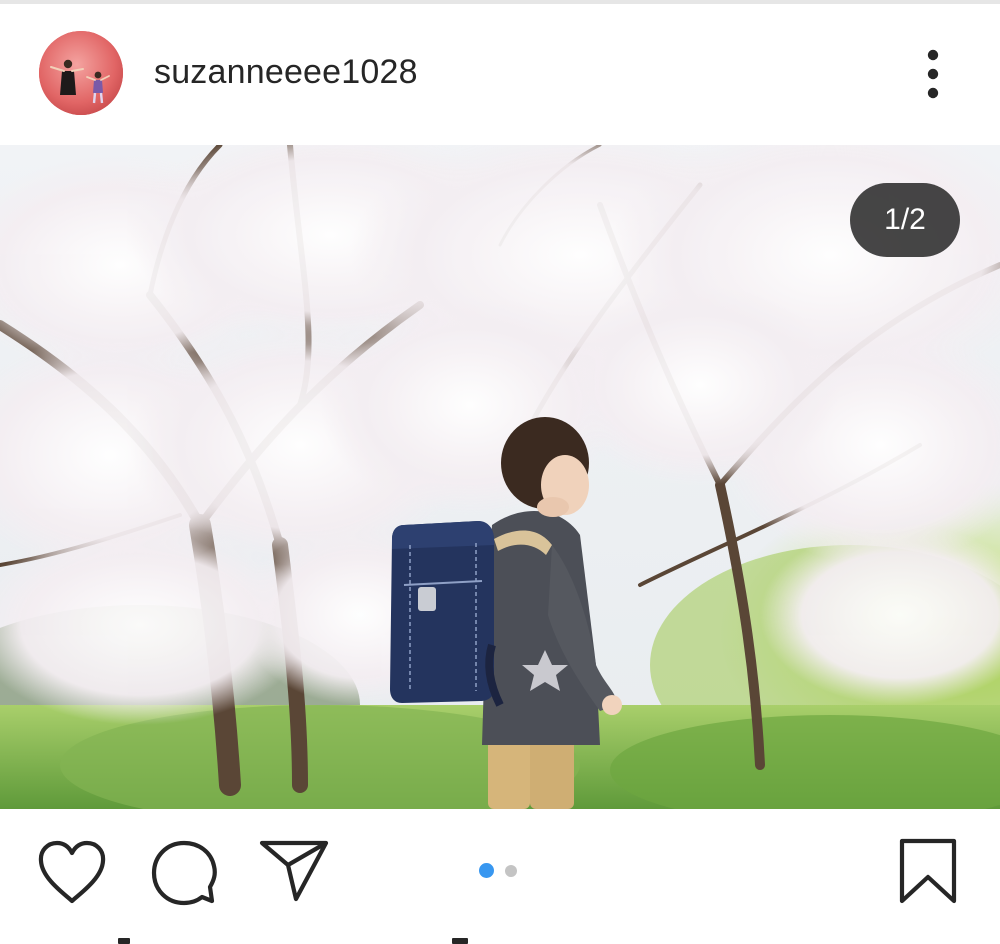  I want to click on more-options-button, so click(933, 76).